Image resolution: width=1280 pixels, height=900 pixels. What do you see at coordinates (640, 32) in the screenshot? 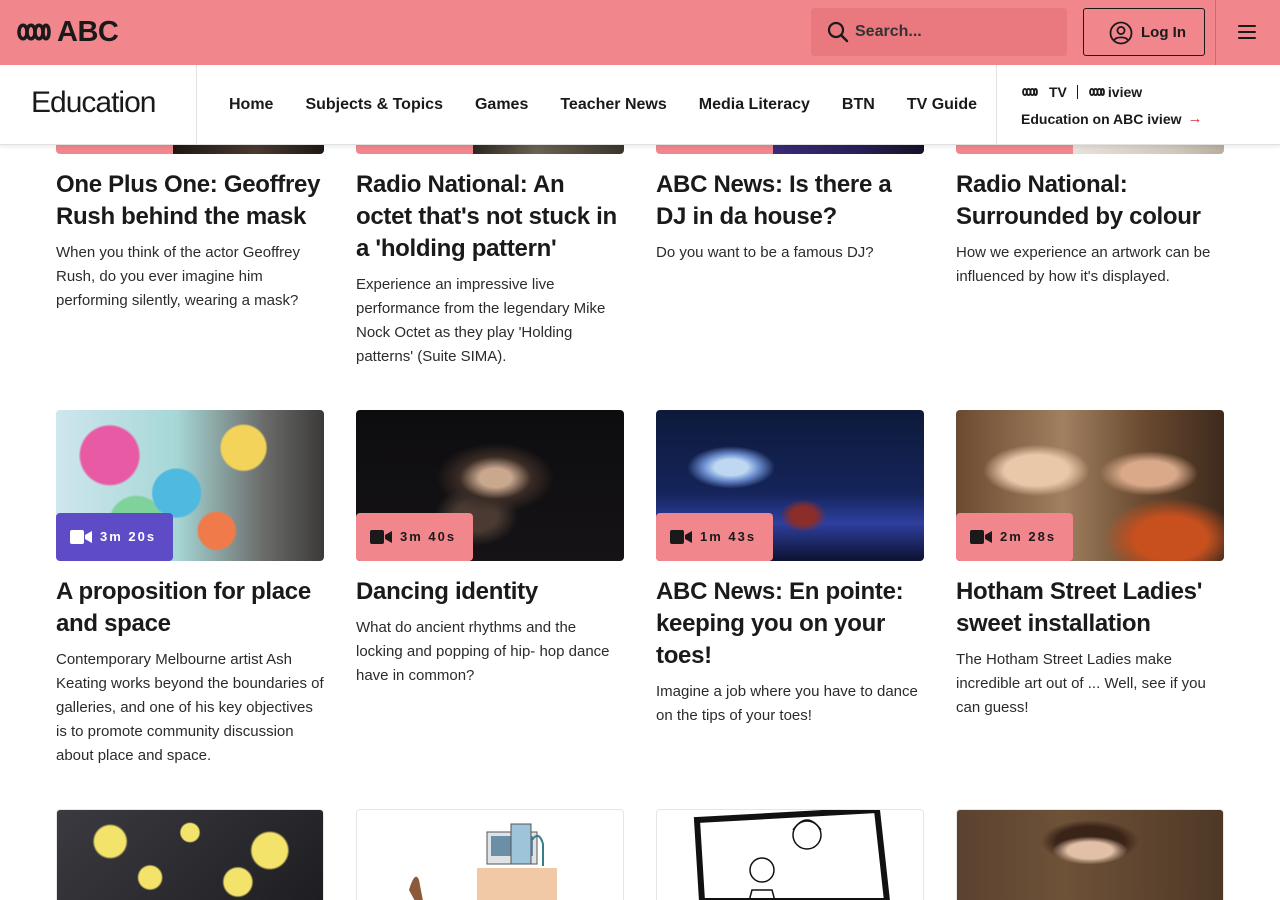
I see `global-header: ABC Log In` at bounding box center [640, 32].